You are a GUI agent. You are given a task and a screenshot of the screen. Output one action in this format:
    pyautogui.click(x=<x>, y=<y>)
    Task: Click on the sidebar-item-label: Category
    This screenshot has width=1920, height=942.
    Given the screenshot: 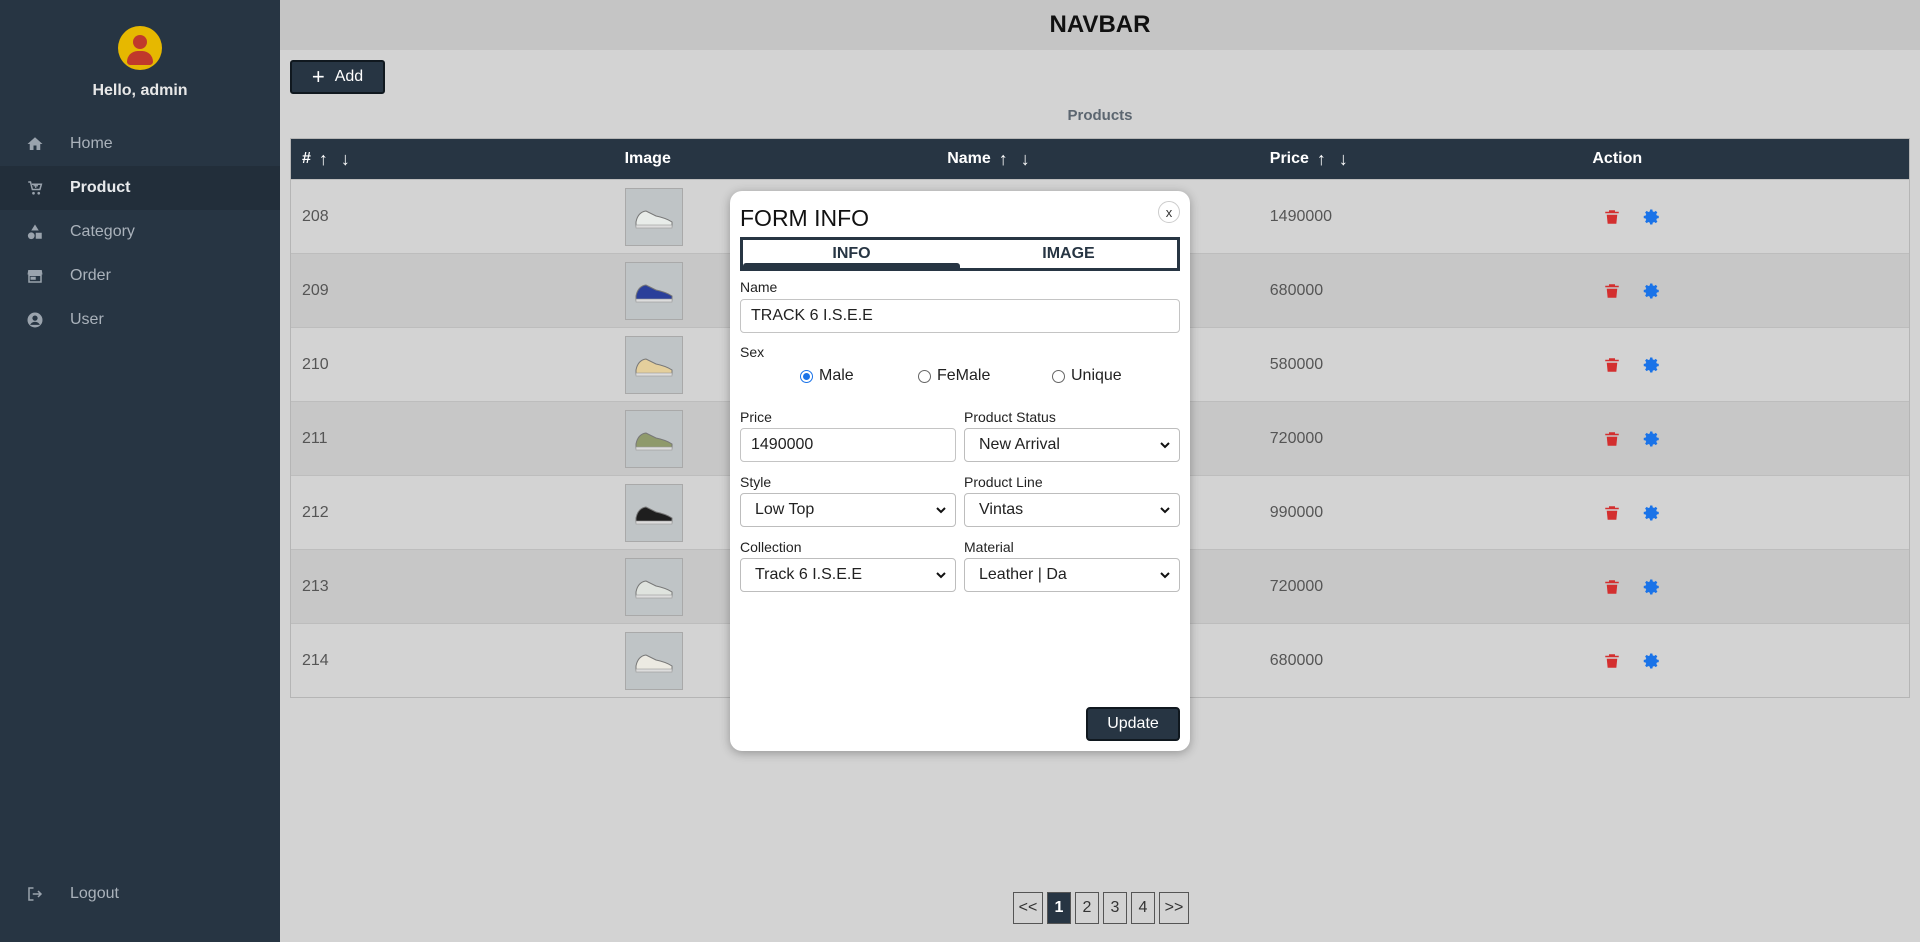 What is the action you would take?
    pyautogui.click(x=102, y=231)
    